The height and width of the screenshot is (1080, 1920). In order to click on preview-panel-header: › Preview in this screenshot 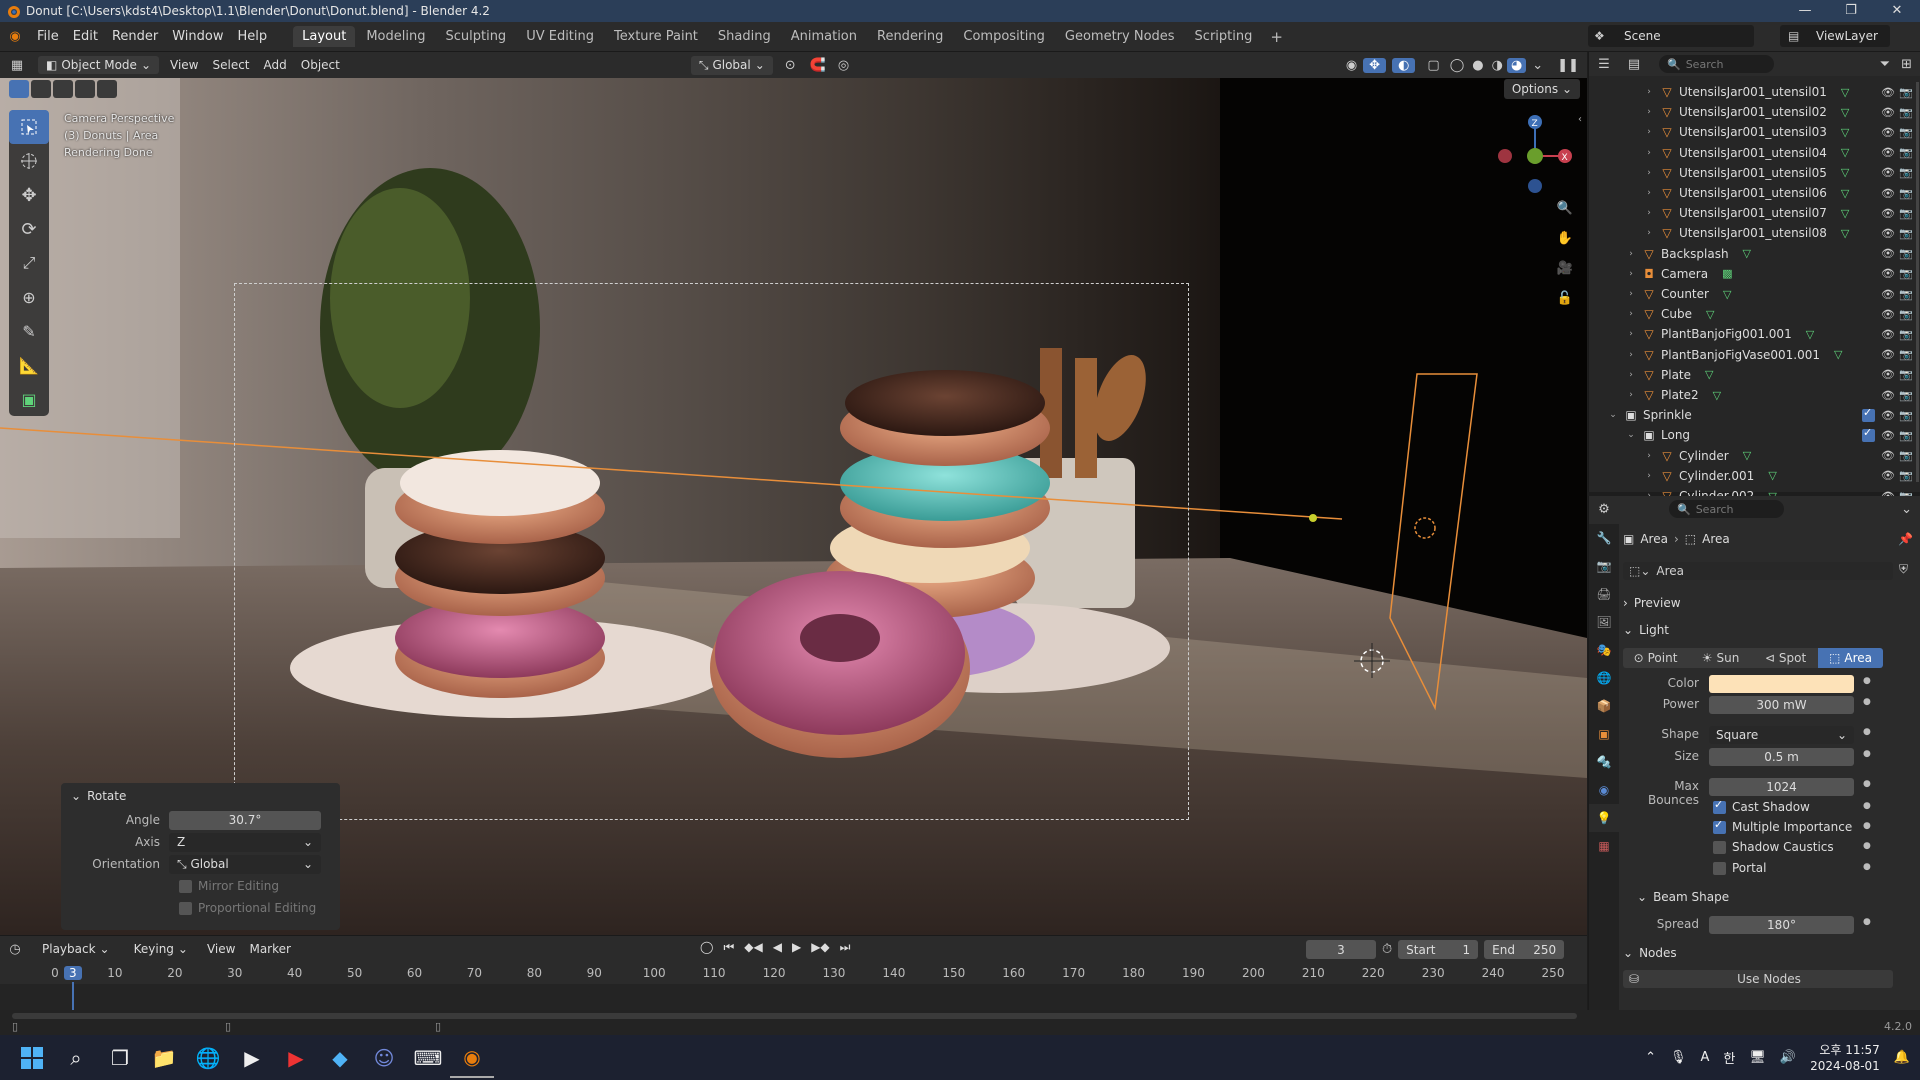, I will do `click(1770, 603)`.